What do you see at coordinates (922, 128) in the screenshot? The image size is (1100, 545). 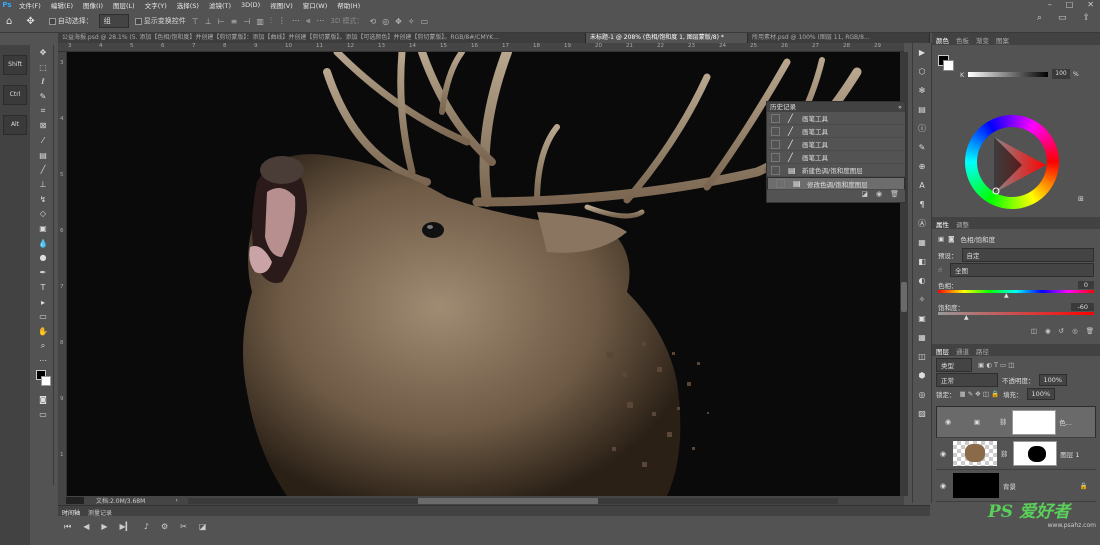 I see `info-icon: ⓘ` at bounding box center [922, 128].